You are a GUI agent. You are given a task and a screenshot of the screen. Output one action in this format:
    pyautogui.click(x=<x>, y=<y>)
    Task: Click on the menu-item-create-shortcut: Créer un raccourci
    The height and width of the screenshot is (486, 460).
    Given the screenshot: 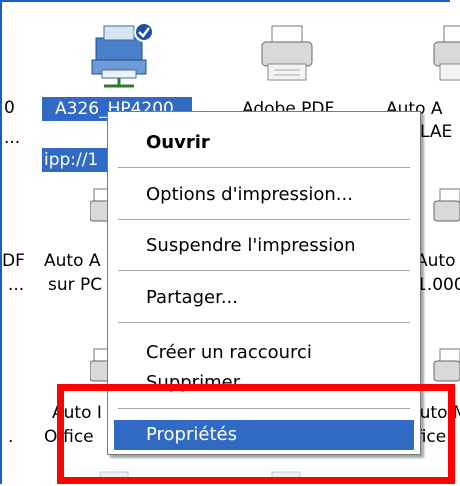 What is the action you would take?
    pyautogui.click(x=264, y=353)
    